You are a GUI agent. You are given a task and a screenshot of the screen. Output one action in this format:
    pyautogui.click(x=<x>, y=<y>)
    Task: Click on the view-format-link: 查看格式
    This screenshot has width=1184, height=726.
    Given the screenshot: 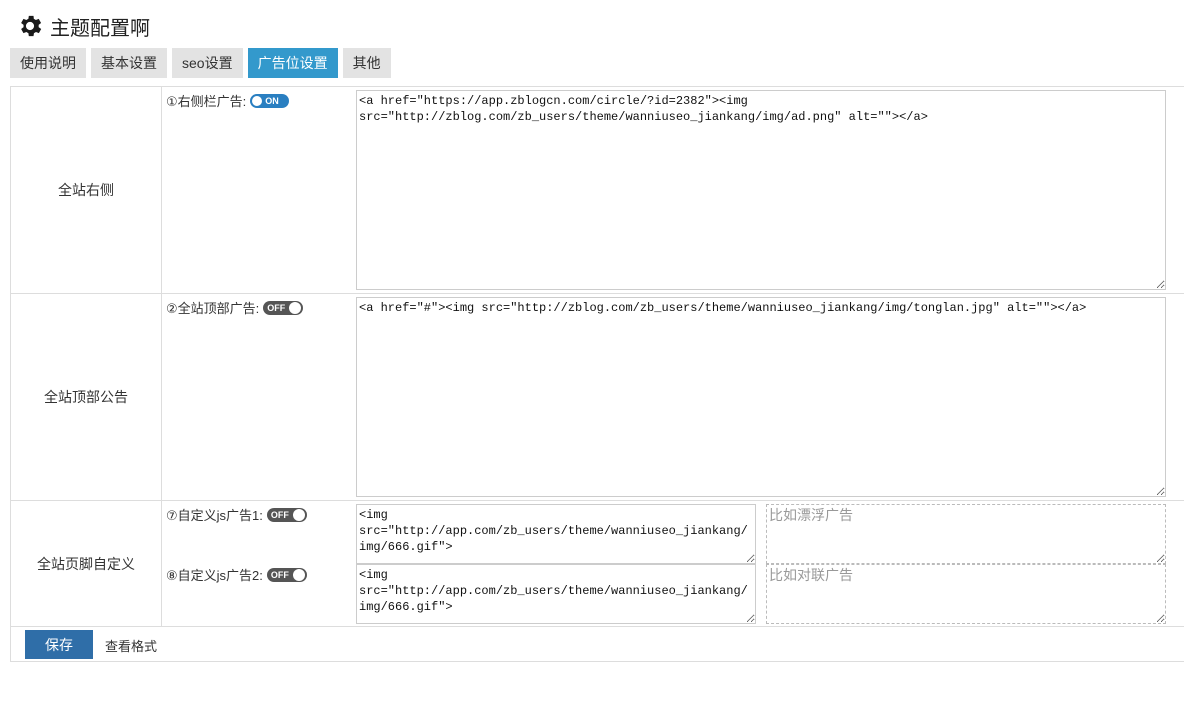 What is the action you would take?
    pyautogui.click(x=131, y=645)
    